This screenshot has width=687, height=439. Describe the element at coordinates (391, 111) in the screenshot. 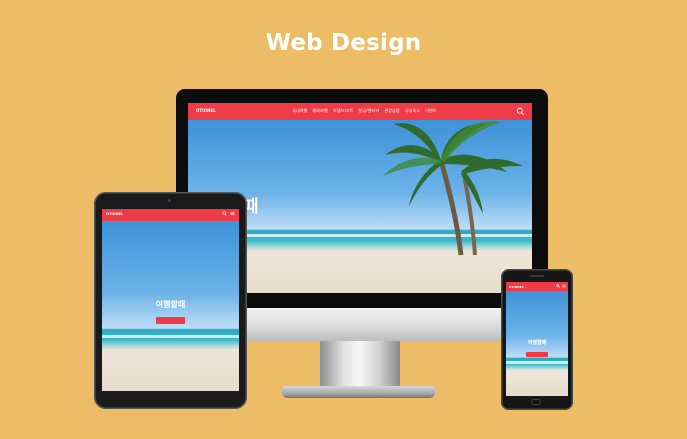

I see `nav-item: 관광상품` at that location.